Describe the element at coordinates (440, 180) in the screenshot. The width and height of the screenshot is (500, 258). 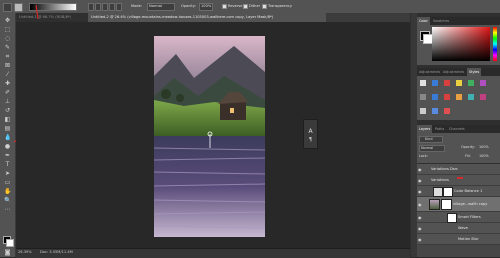
I see `layer-name: Variations` at that location.